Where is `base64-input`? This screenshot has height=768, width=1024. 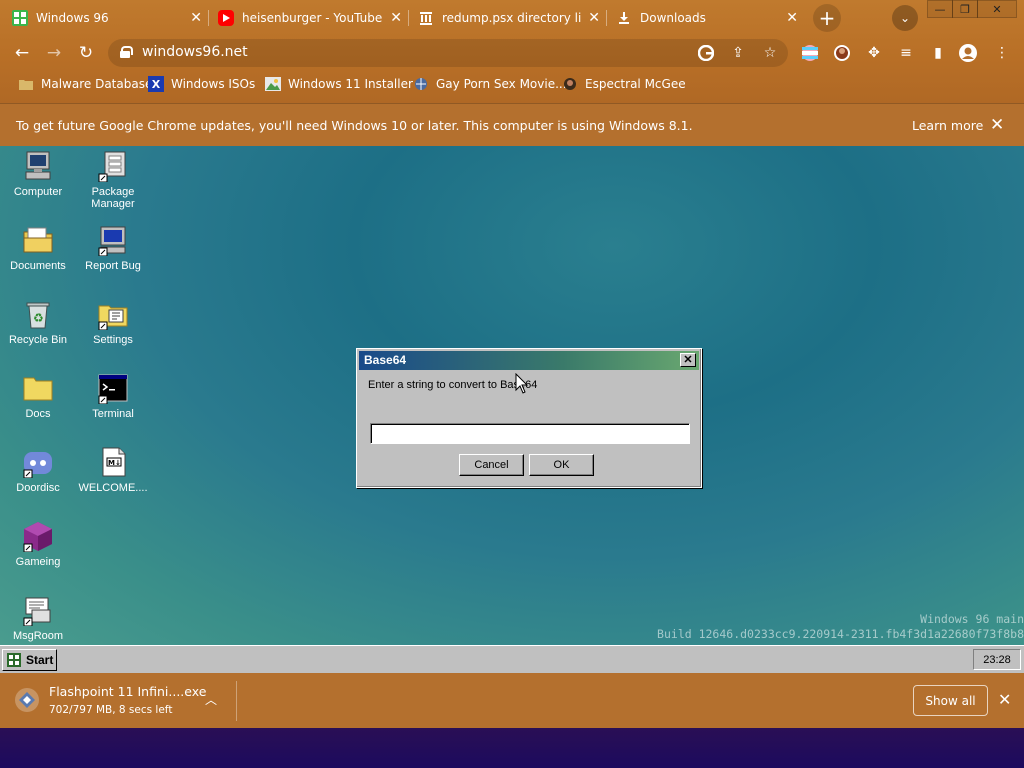
base64-input is located at coordinates (530, 433).